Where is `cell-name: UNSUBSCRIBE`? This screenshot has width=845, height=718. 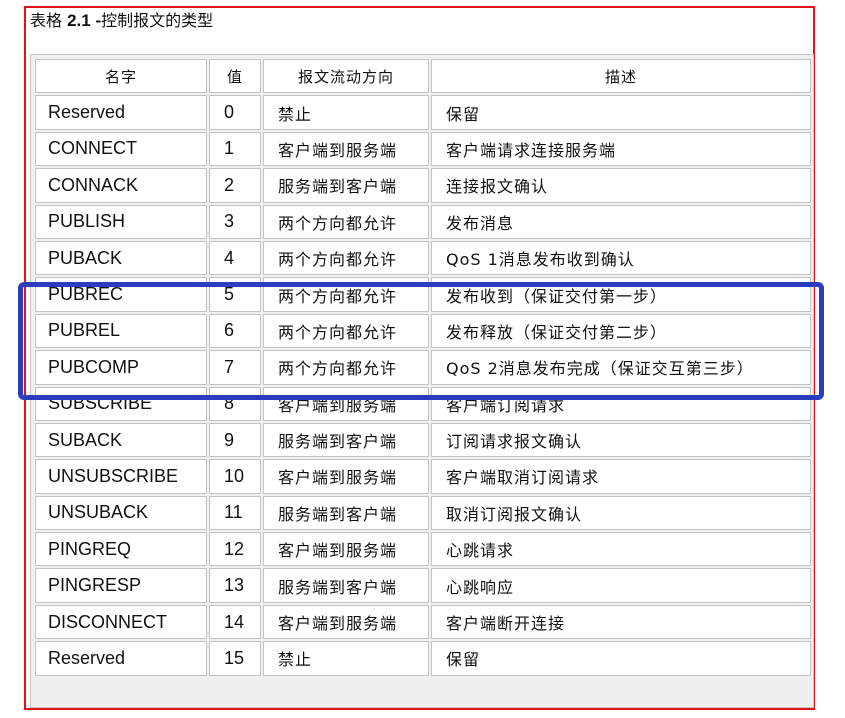 cell-name: UNSUBSCRIBE is located at coordinates (121, 476).